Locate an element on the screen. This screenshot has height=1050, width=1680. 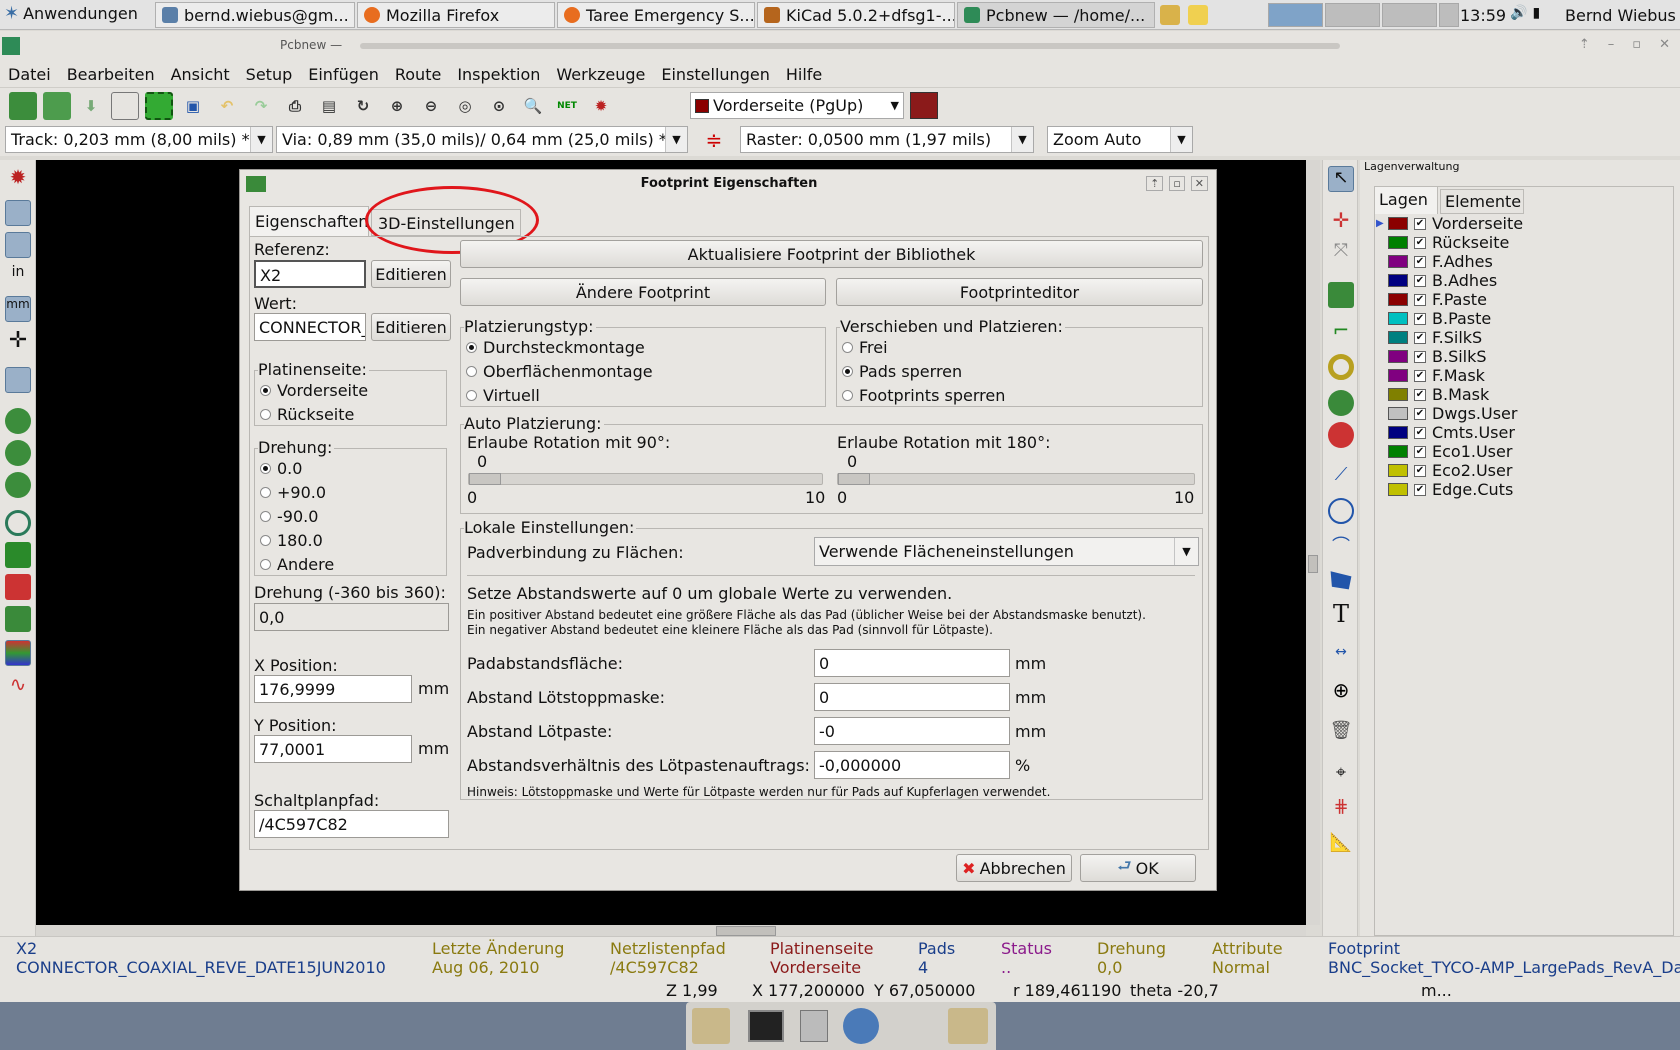
radio-rot-andere: Andere is located at coordinates (297, 564).